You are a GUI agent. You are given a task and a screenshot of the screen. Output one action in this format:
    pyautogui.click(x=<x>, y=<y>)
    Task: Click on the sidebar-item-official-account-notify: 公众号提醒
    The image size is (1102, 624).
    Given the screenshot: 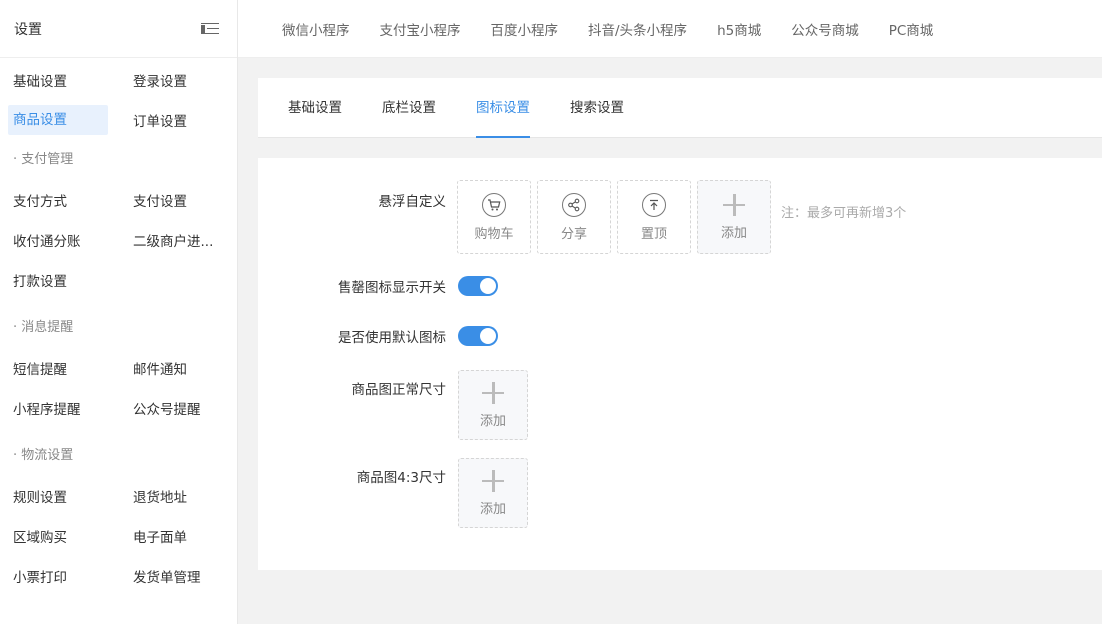 What is the action you would take?
    pyautogui.click(x=174, y=408)
    